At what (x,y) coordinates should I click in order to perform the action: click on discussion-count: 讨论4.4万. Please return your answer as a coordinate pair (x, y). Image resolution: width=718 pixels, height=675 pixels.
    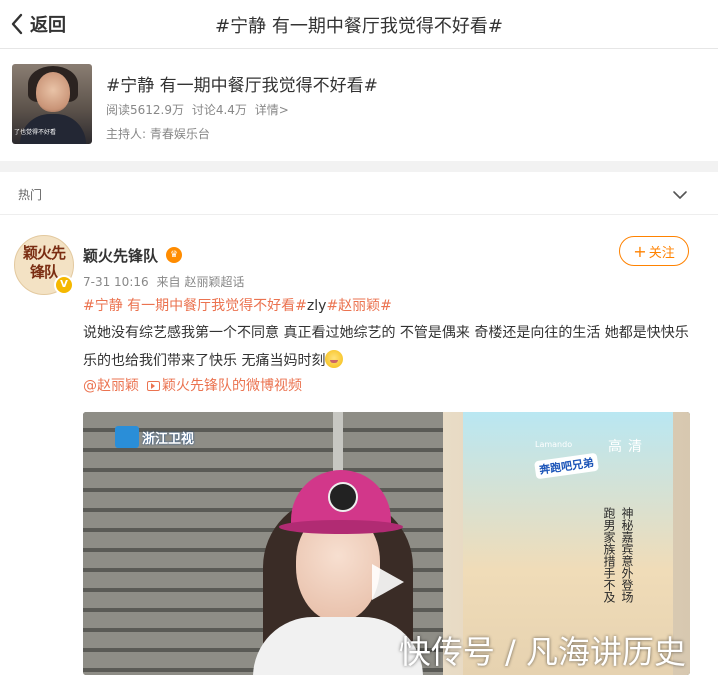
    Looking at the image, I should click on (219, 110).